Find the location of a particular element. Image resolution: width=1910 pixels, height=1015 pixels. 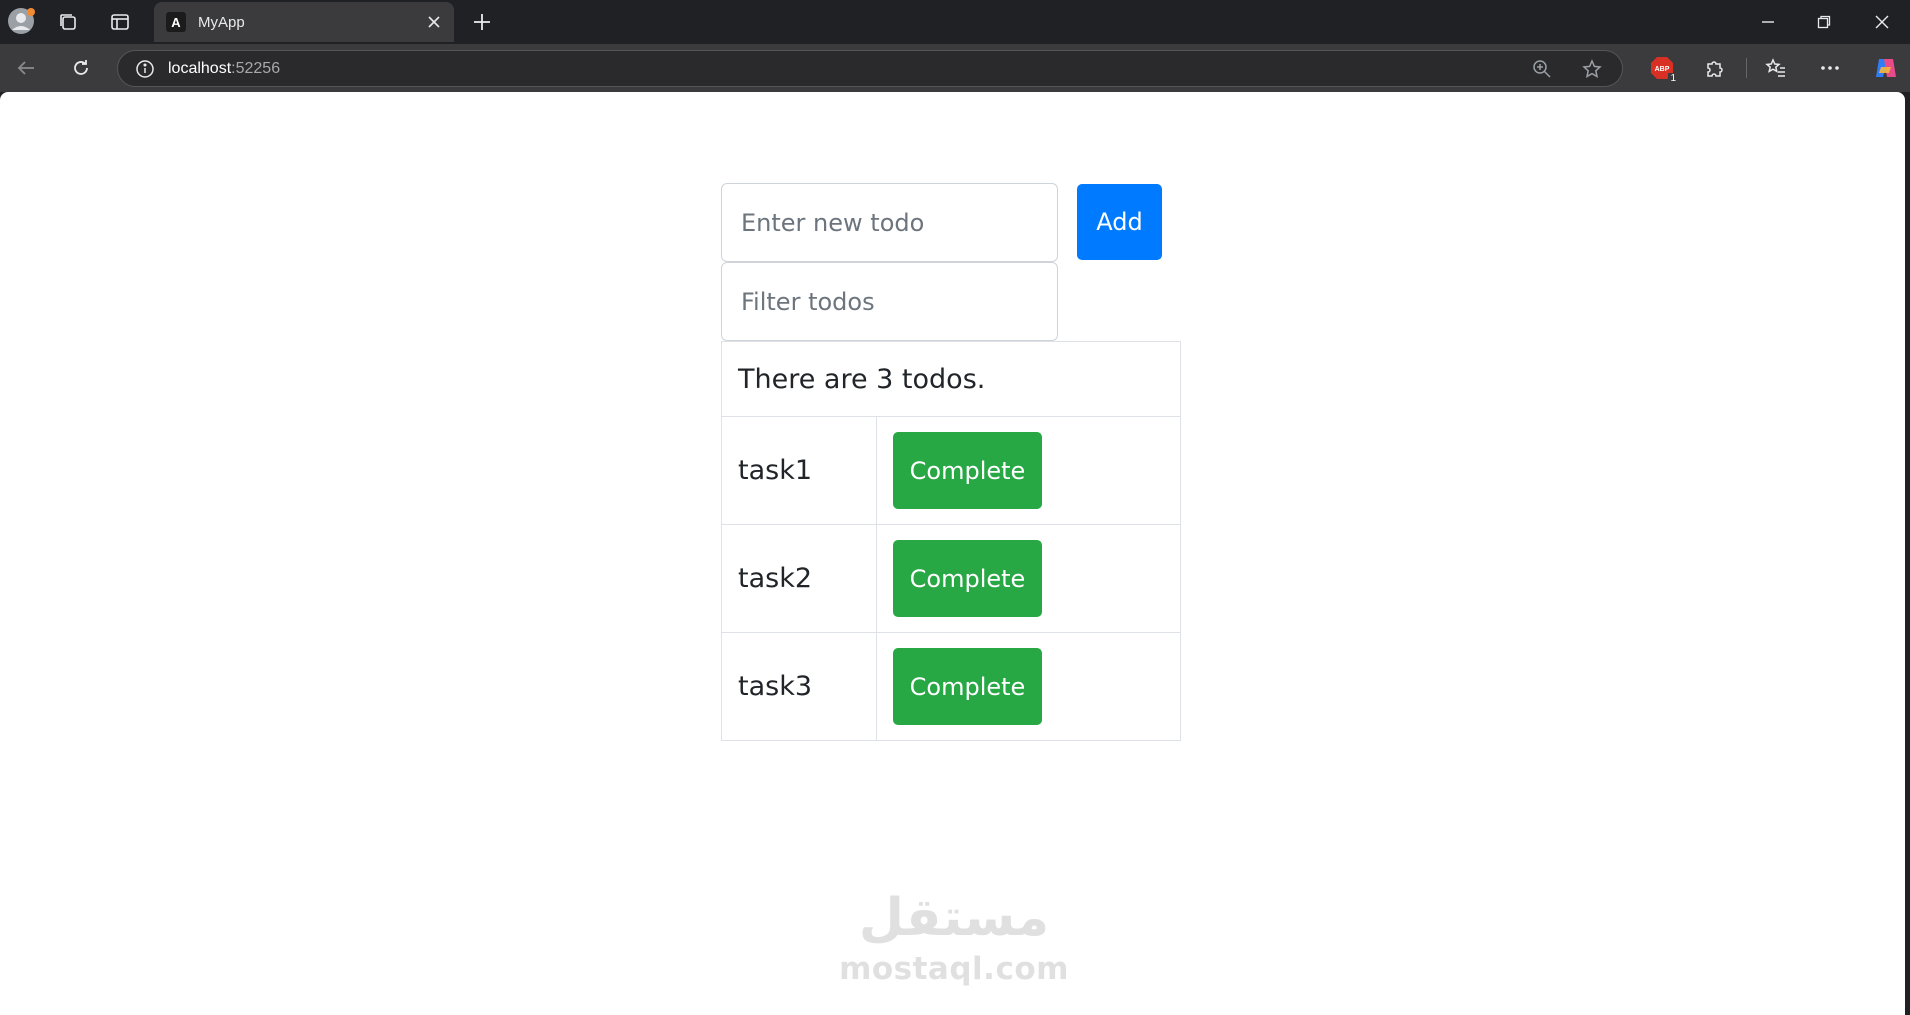

svg-text: ABP is located at coordinates (1662, 69).